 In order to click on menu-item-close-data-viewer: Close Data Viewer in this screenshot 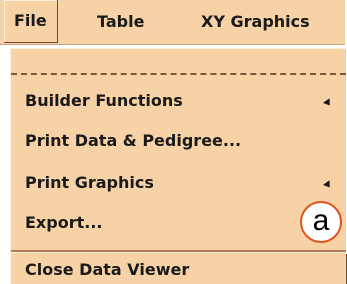, I will do `click(107, 269)`.